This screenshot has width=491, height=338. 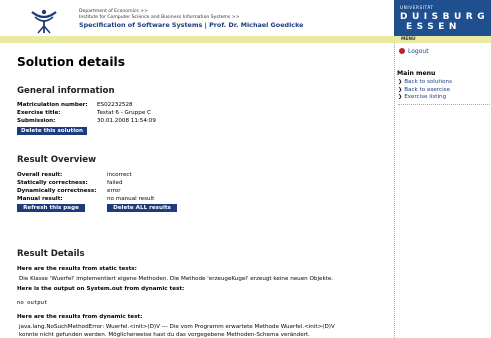 What do you see at coordinates (57, 191) in the screenshot?
I see `dynamic-correctness-label: Dynamically correctness:` at bounding box center [57, 191].